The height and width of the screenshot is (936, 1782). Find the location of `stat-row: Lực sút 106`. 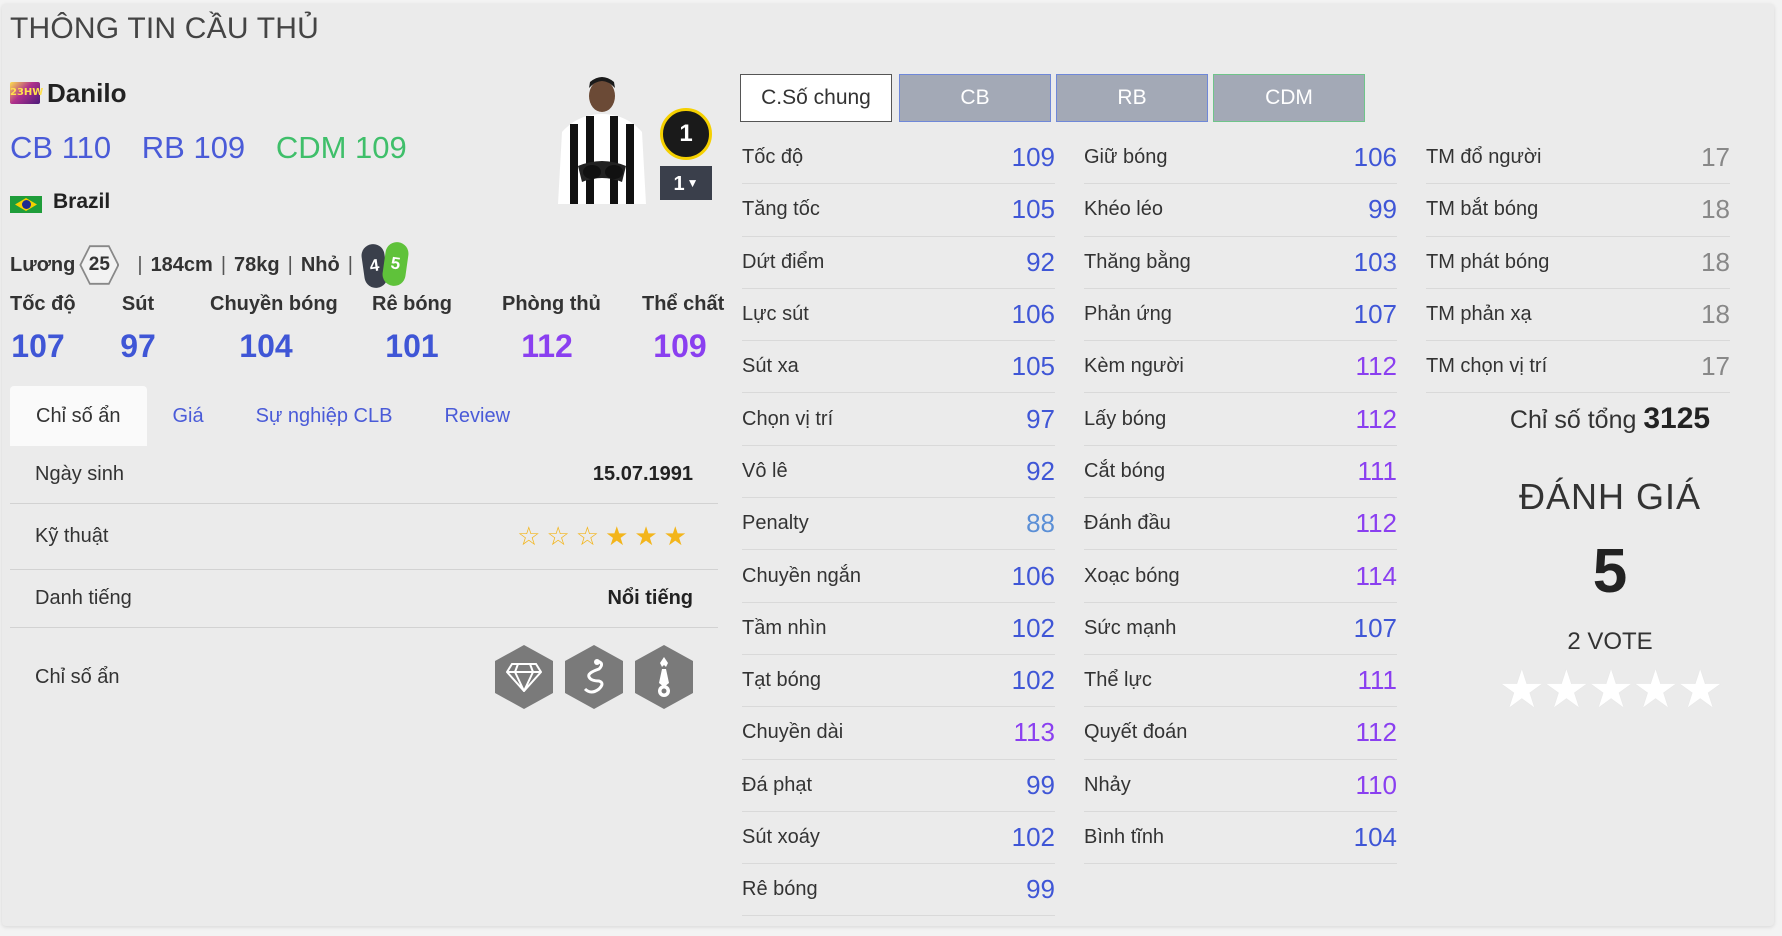

stat-row: Lực sút 106 is located at coordinates (898, 315).